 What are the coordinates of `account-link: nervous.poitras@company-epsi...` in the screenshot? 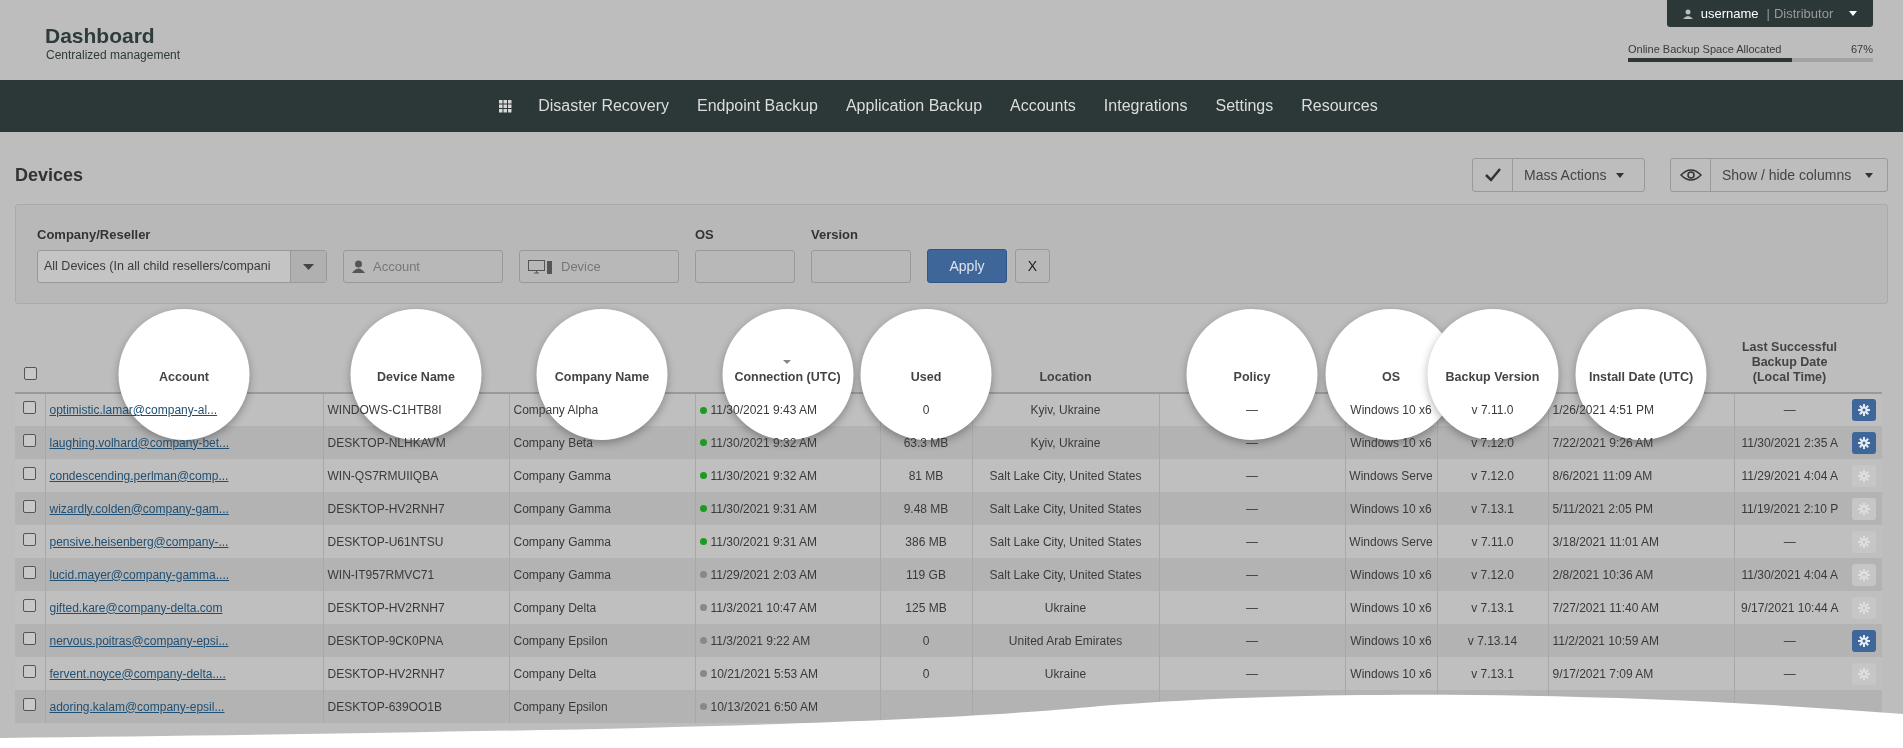 It's located at (139, 640).